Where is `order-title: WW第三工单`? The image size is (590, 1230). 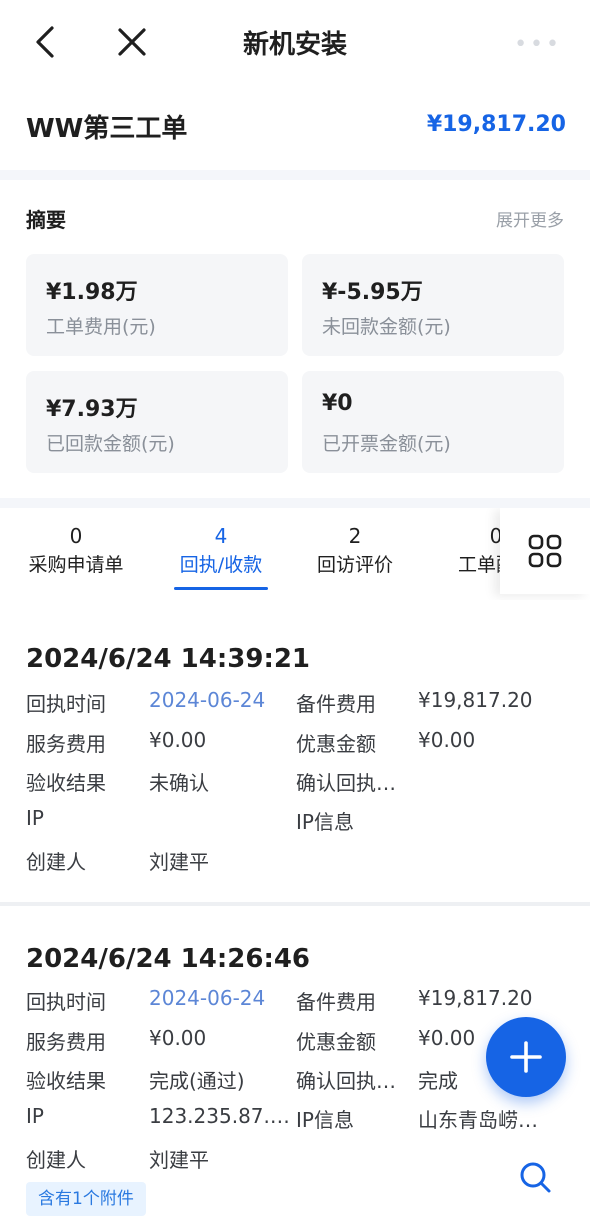 order-title: WW第三工单 is located at coordinates (107, 129).